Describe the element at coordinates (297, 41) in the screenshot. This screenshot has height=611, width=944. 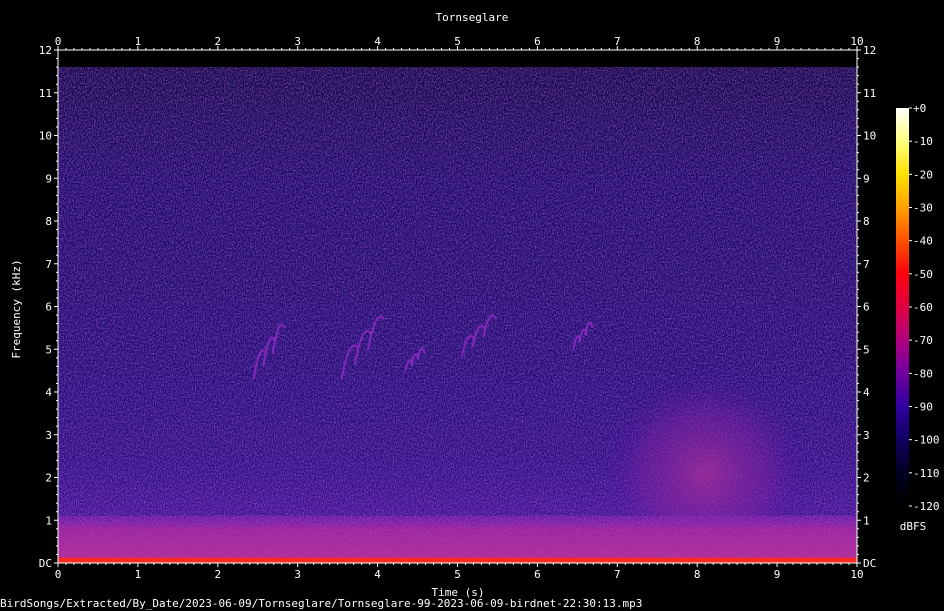
I see `x-tick-label-top: 3` at that location.